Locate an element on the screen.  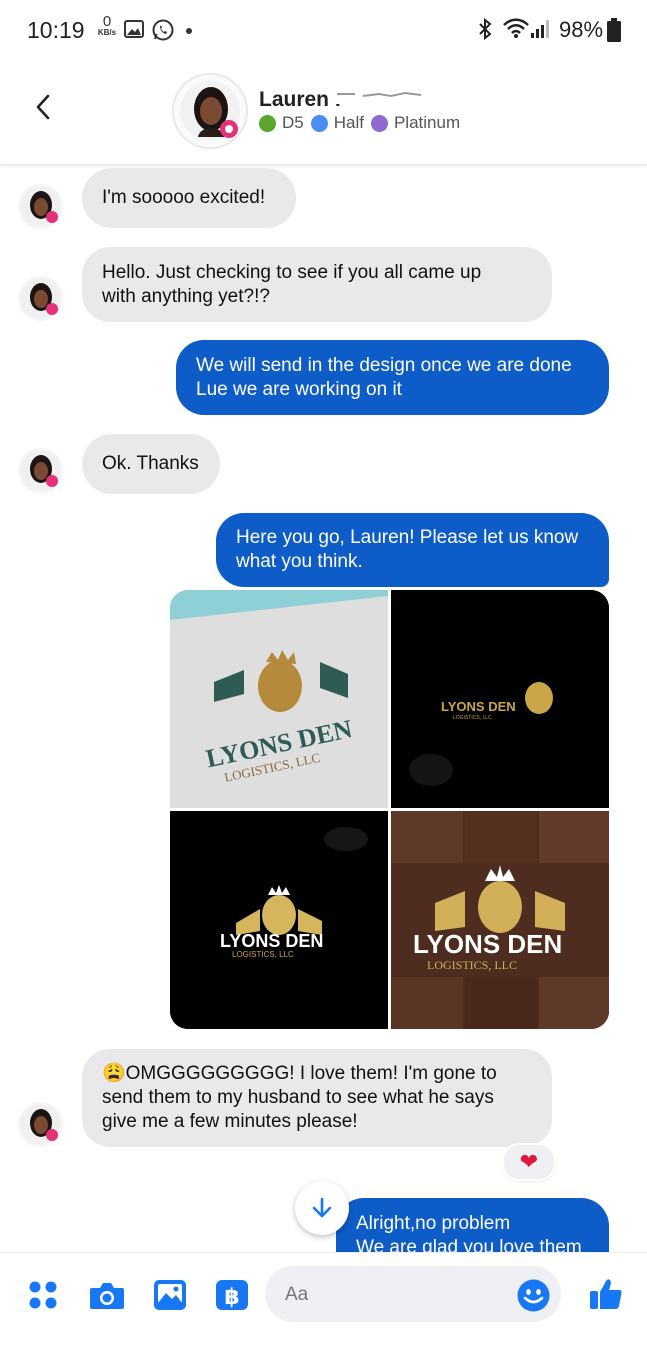
incoming-message: Ok. Thanks is located at coordinates (151, 464).